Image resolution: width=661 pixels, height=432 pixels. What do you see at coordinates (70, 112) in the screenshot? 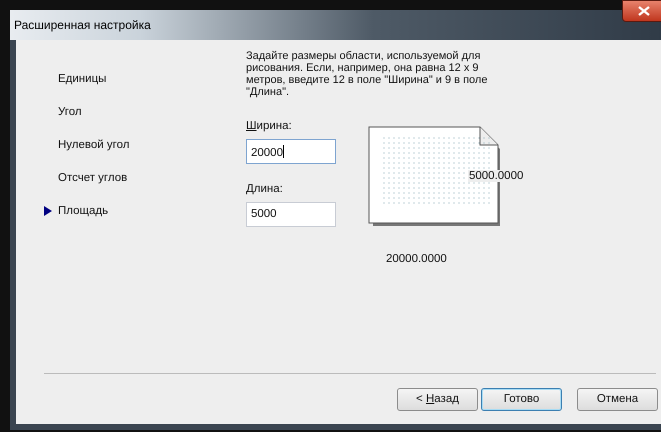
I see `step-label: Угол` at bounding box center [70, 112].